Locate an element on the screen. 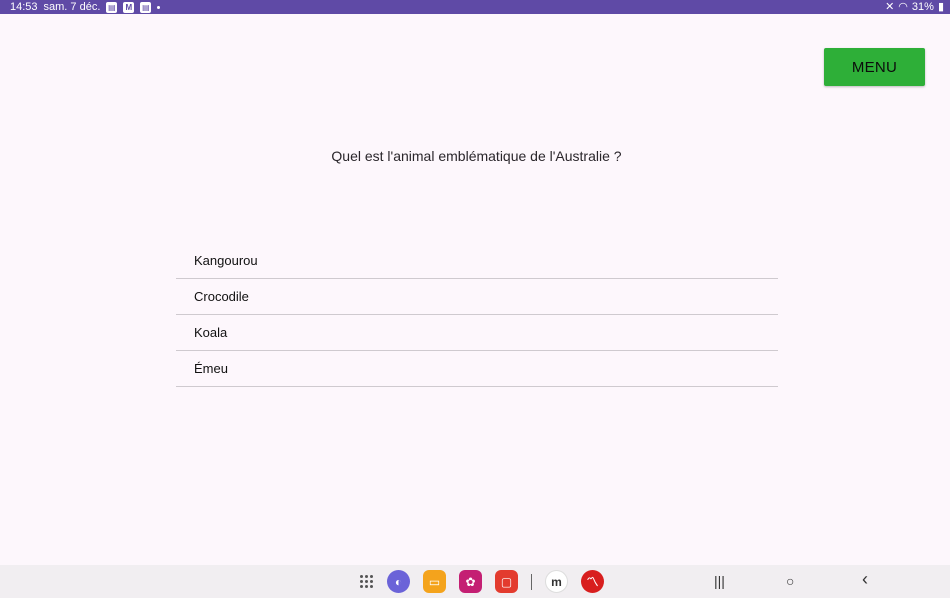 This screenshot has width=950, height=598. battery-icon: ▮ is located at coordinates (940, 7).